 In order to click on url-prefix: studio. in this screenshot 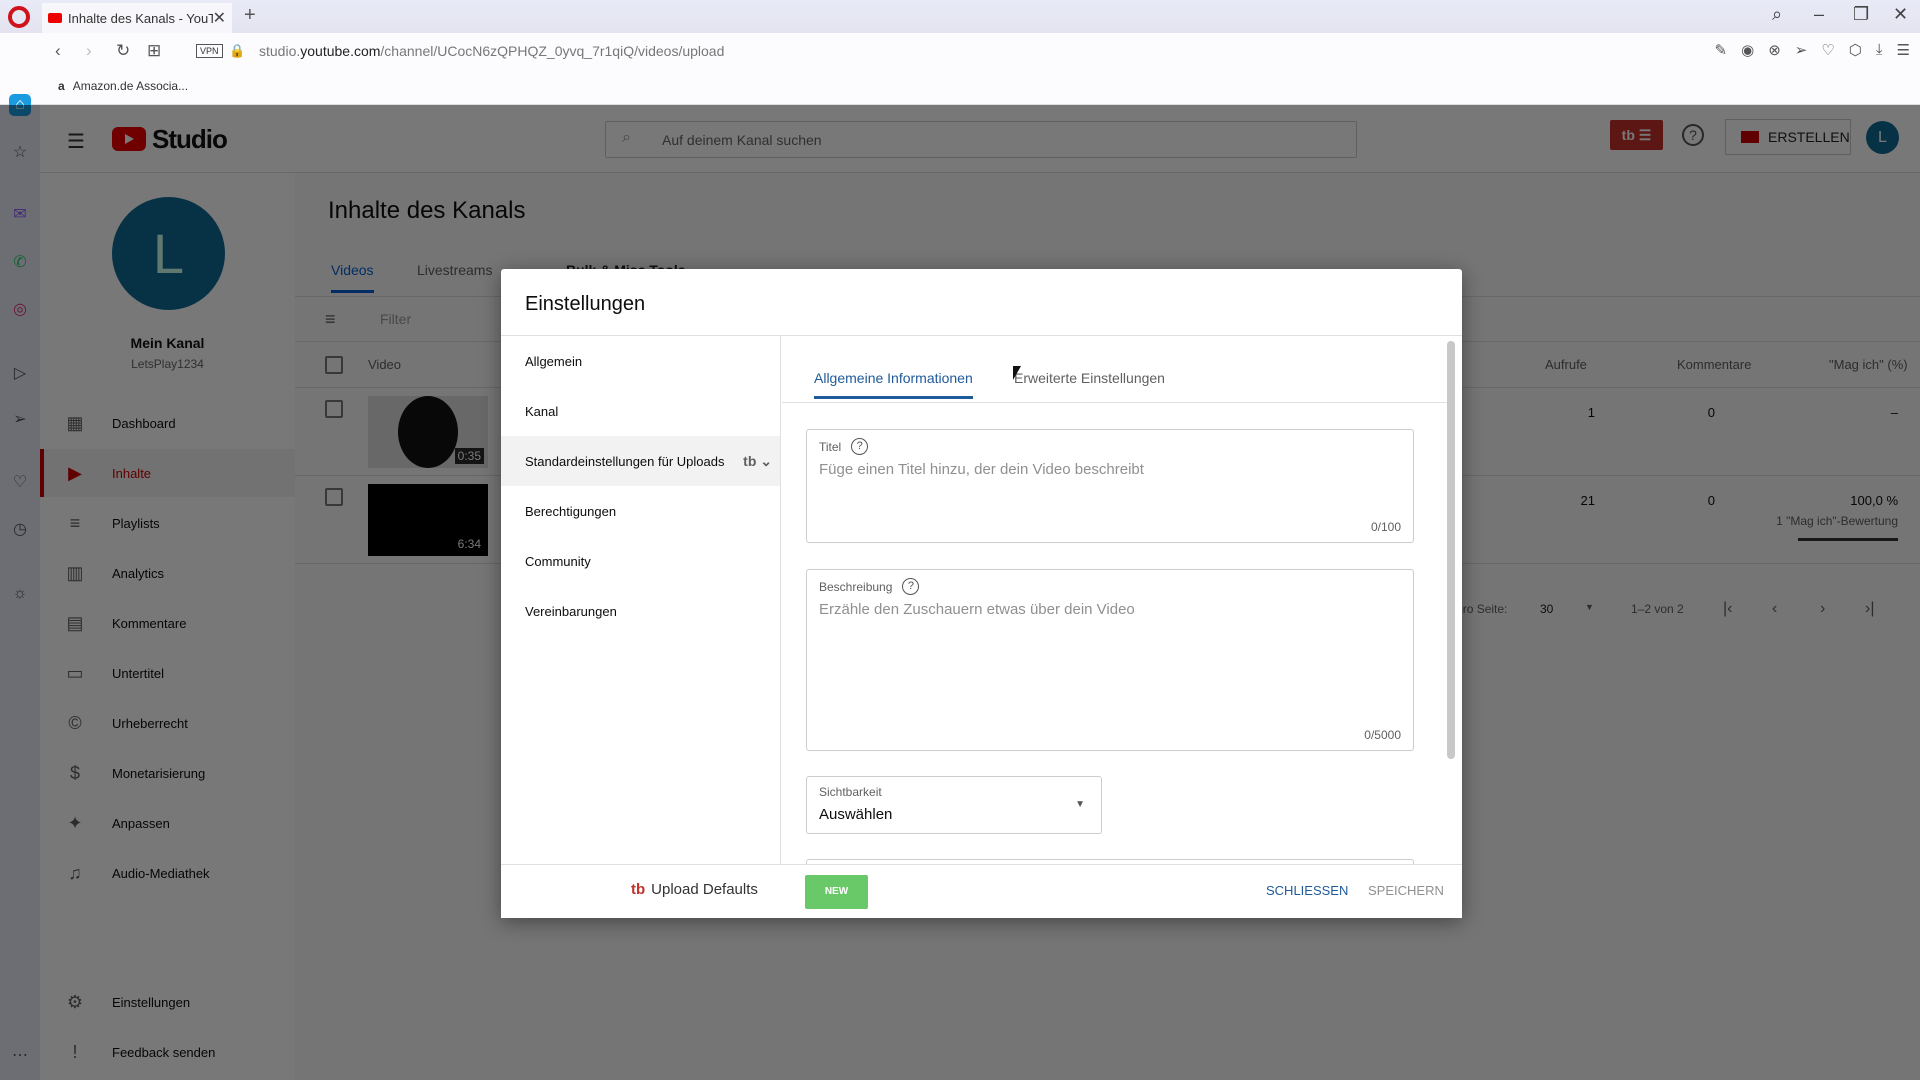, I will do `click(280, 51)`.